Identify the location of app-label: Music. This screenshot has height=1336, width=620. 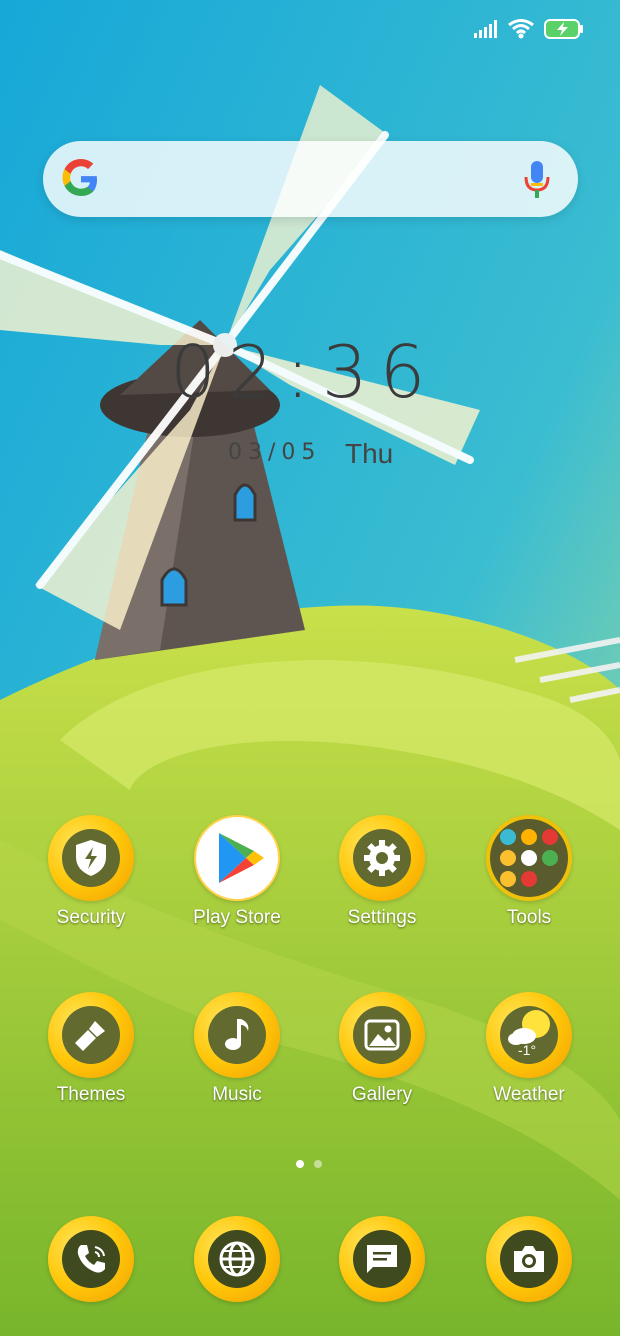
(237, 1094).